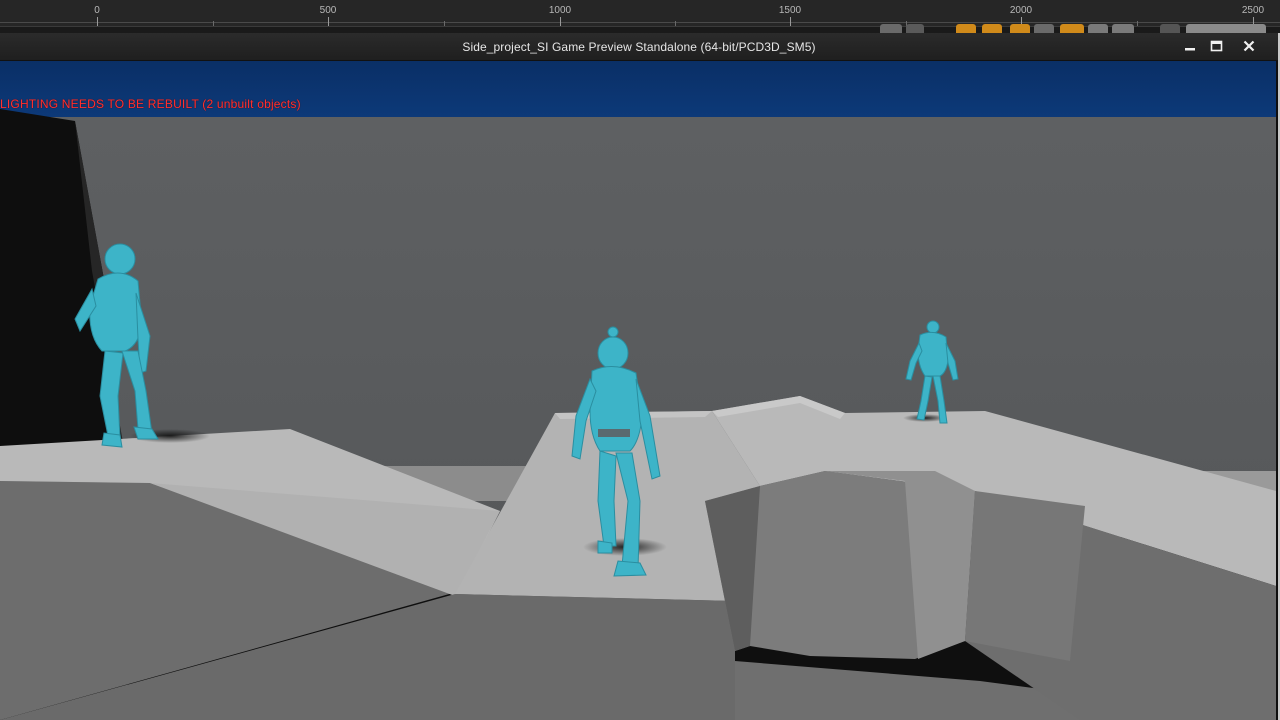 The height and width of the screenshot is (720, 1280). I want to click on minimize-icon, so click(1190, 49).